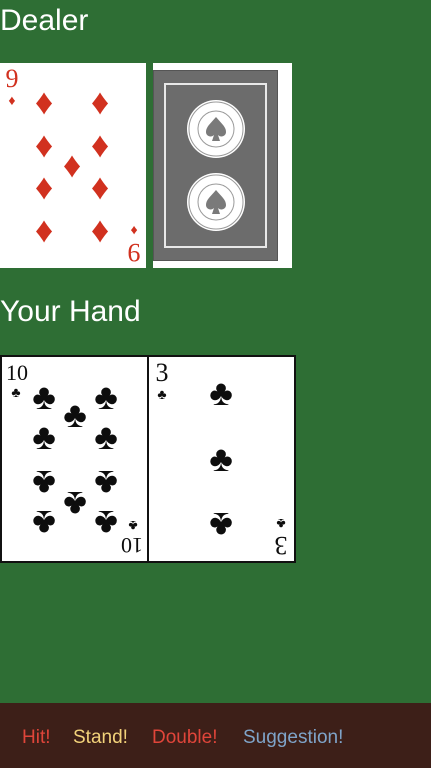 The width and height of the screenshot is (431, 768). I want to click on card-gap, so click(149, 165).